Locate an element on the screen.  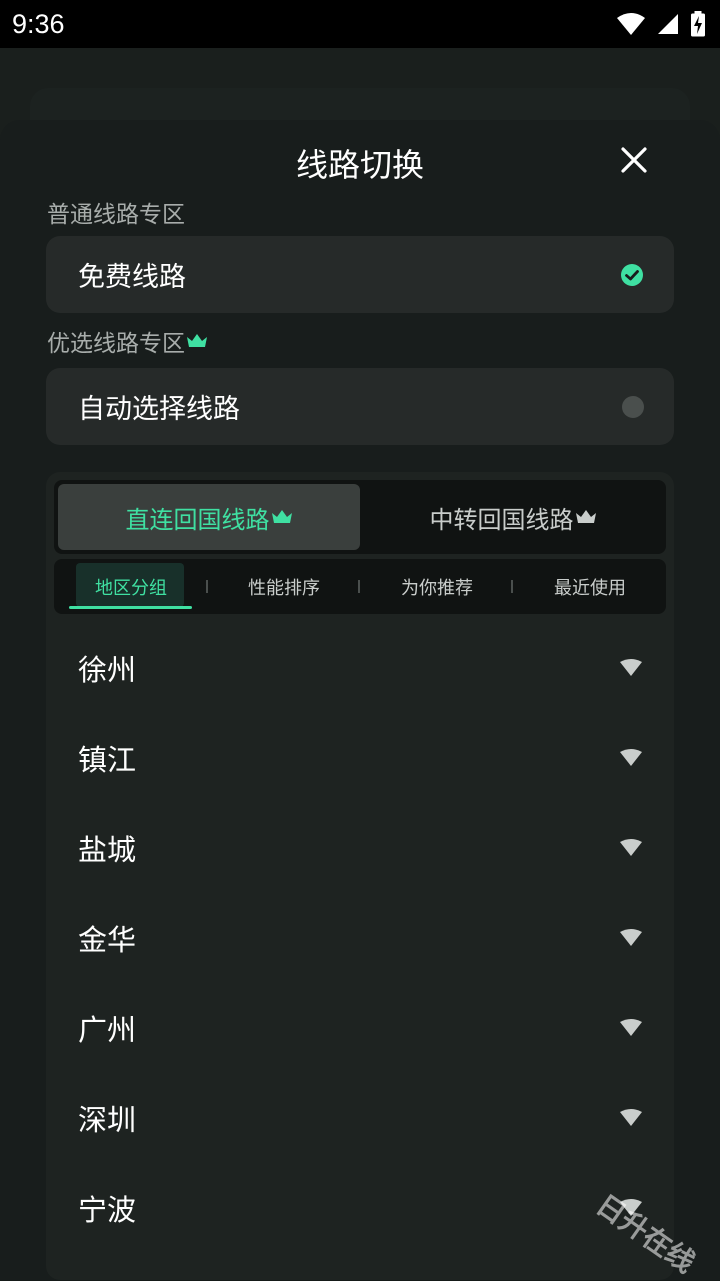
subtab-region-label: 地区分组 is located at coordinates (131, 588).